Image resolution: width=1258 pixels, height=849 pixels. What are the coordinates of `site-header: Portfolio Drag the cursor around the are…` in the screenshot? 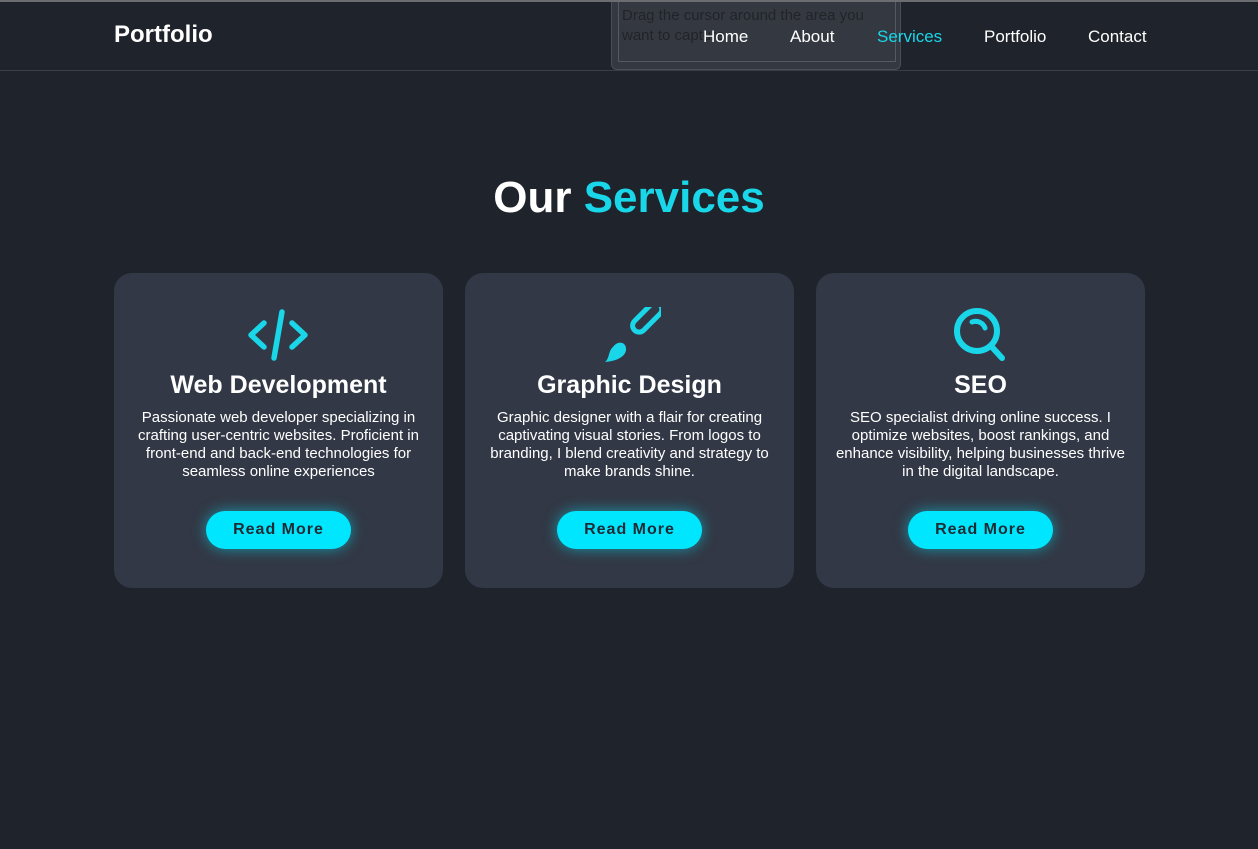 It's located at (629, 36).